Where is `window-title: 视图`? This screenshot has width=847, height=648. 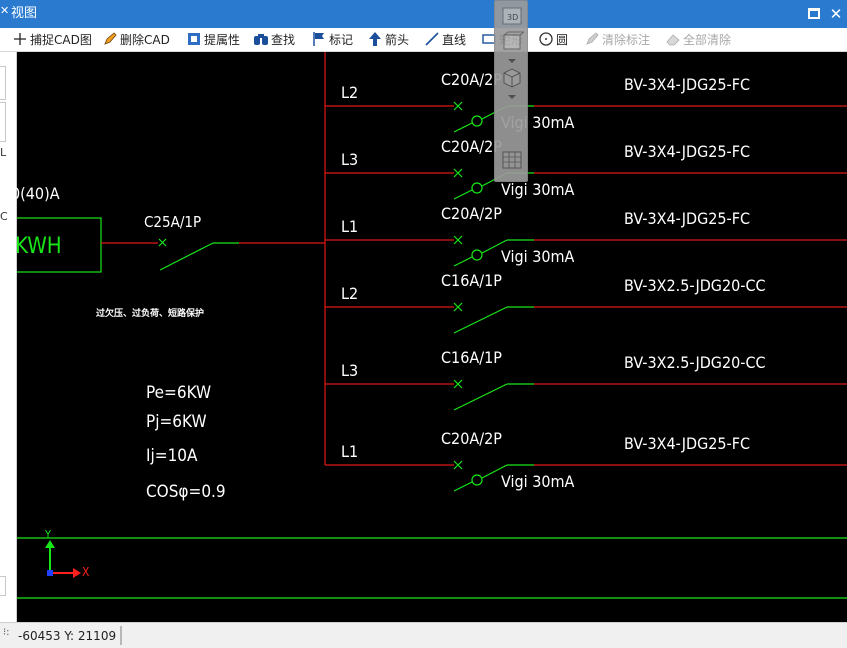 window-title: 视图 is located at coordinates (24, 13).